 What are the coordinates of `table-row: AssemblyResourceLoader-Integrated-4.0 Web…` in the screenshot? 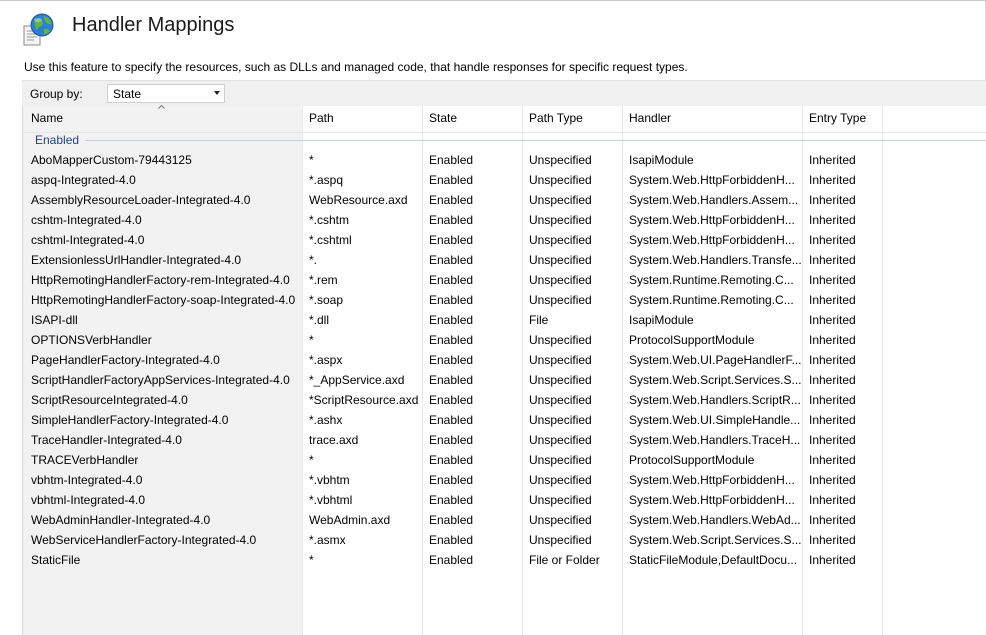 It's located at (504, 200).